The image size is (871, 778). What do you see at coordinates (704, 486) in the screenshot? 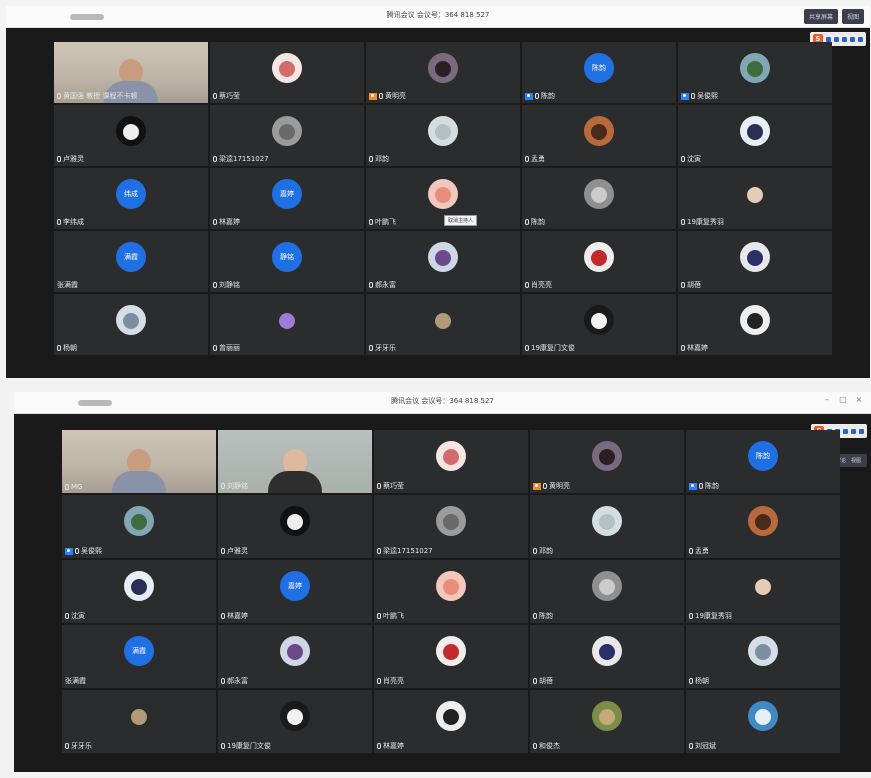
I see `participant-name: 陈韵` at bounding box center [704, 486].